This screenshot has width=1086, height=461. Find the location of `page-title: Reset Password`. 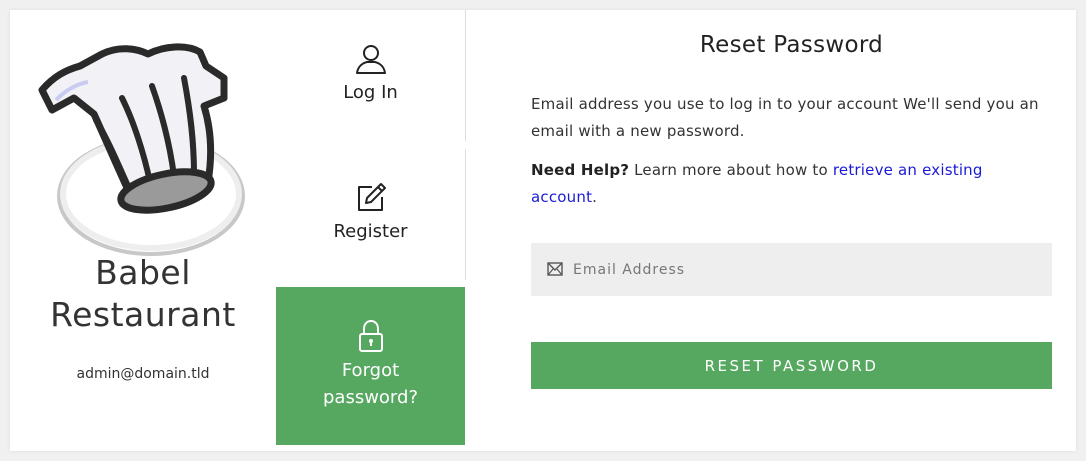

page-title: Reset Password is located at coordinates (791, 45).